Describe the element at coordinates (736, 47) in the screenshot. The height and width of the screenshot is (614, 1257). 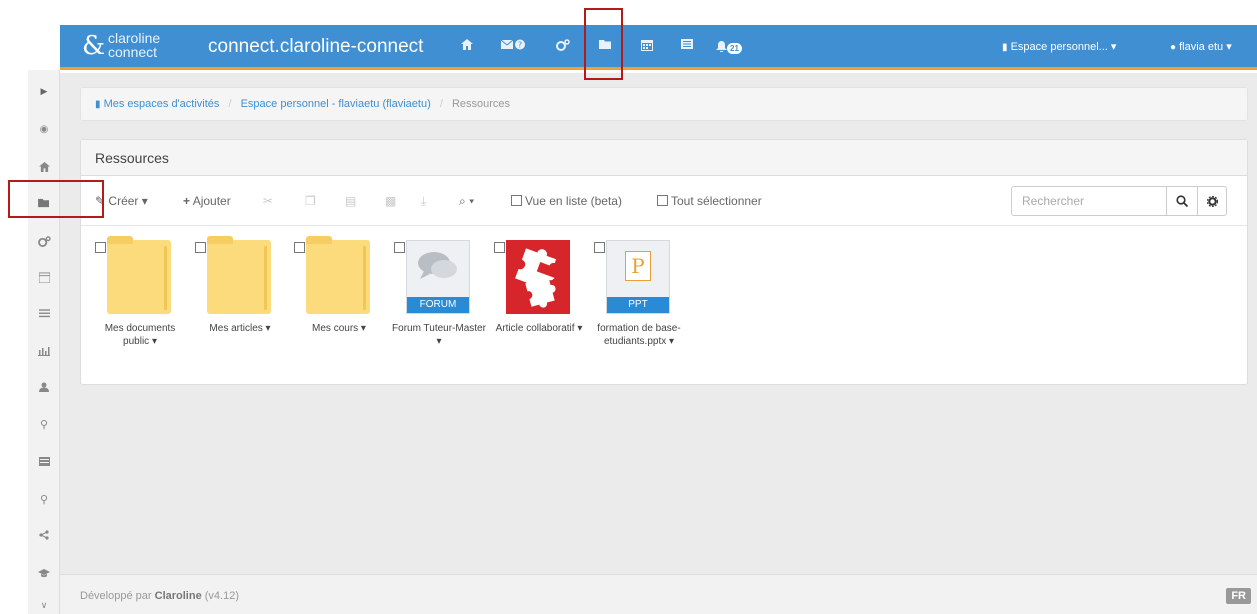
I see `notifications-bell: 21` at that location.